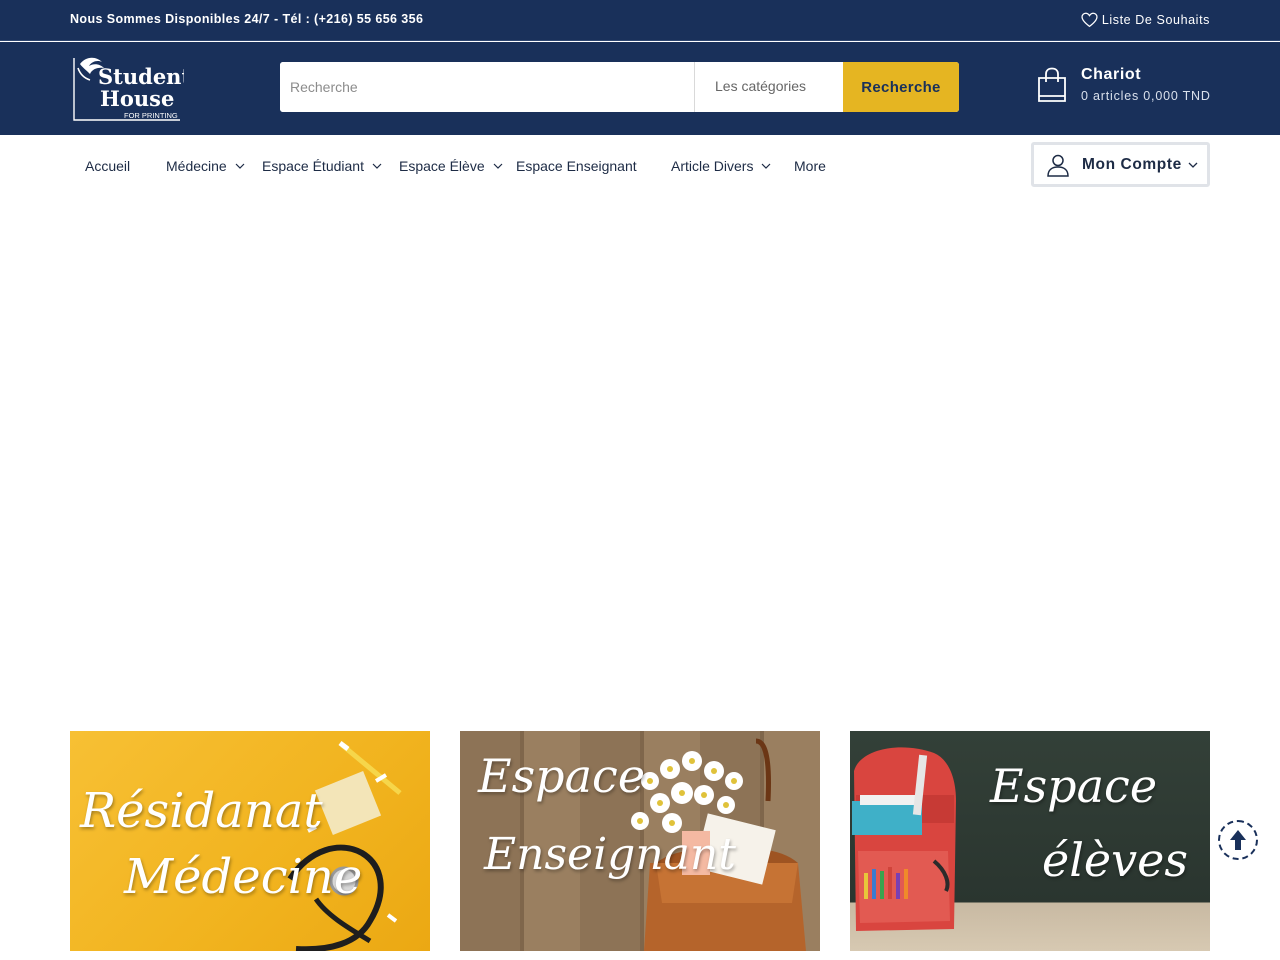  Describe the element at coordinates (137, 98) in the screenshot. I see `logo-line-2: House` at that location.